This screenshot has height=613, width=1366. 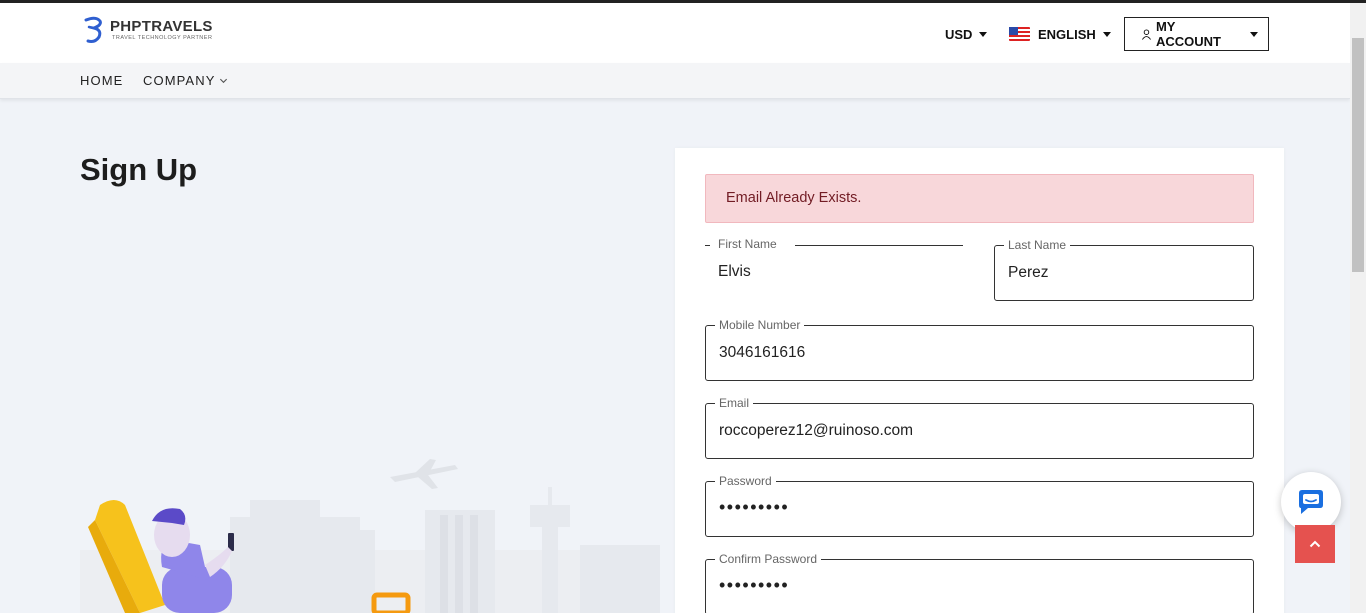 What do you see at coordinates (101, 80) in the screenshot?
I see `nav-home: HOME` at bounding box center [101, 80].